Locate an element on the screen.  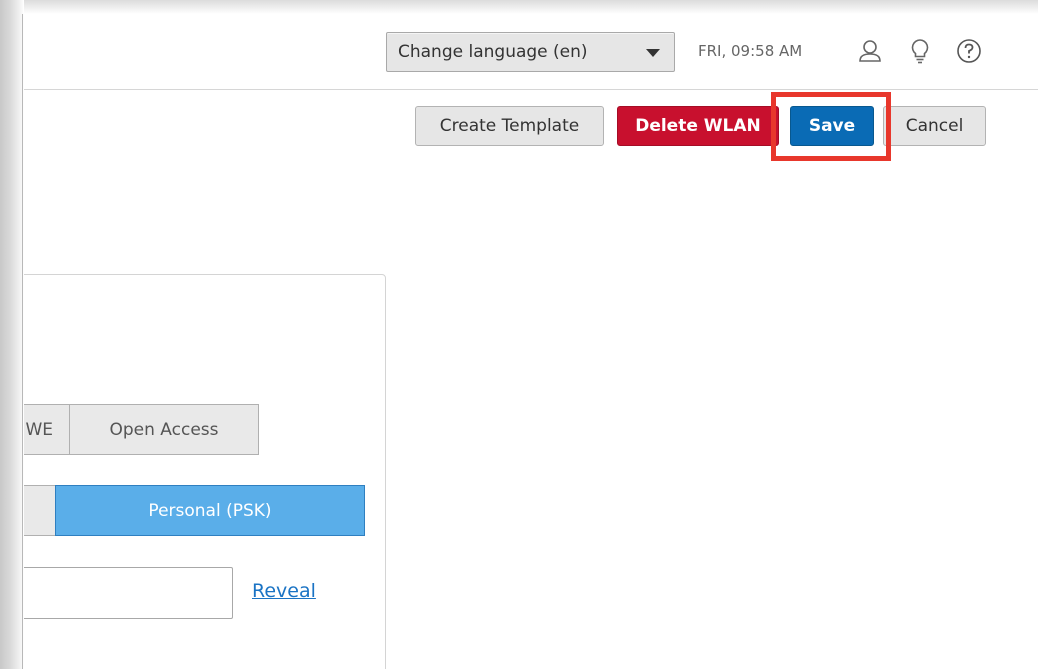
security-type-label: Open Access is located at coordinates (164, 429).